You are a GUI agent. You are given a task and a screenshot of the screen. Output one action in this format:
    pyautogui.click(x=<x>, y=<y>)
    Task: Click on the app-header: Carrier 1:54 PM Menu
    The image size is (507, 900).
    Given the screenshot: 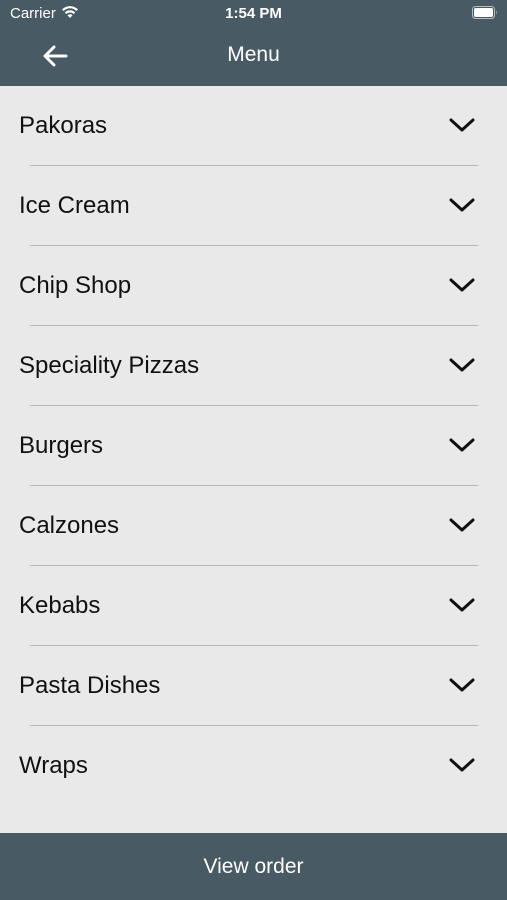 What is the action you would take?
    pyautogui.click(x=253, y=43)
    